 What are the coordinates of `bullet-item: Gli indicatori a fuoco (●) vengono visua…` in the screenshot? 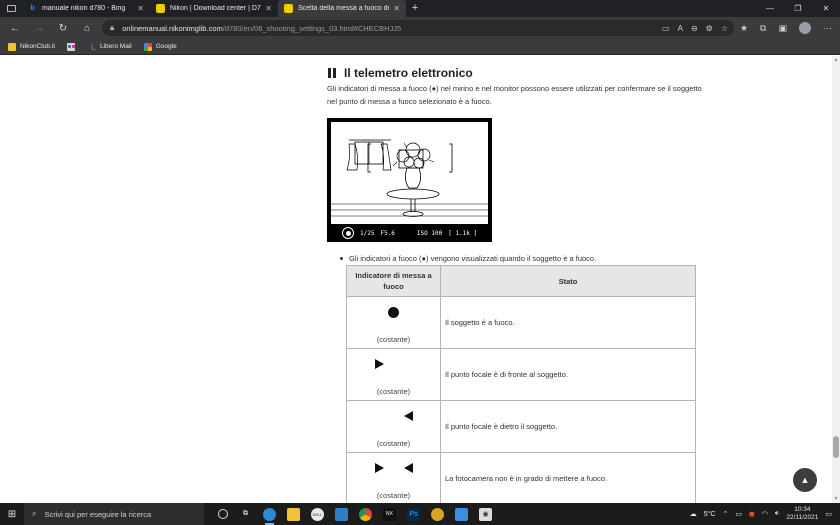 It's located at (468, 258).